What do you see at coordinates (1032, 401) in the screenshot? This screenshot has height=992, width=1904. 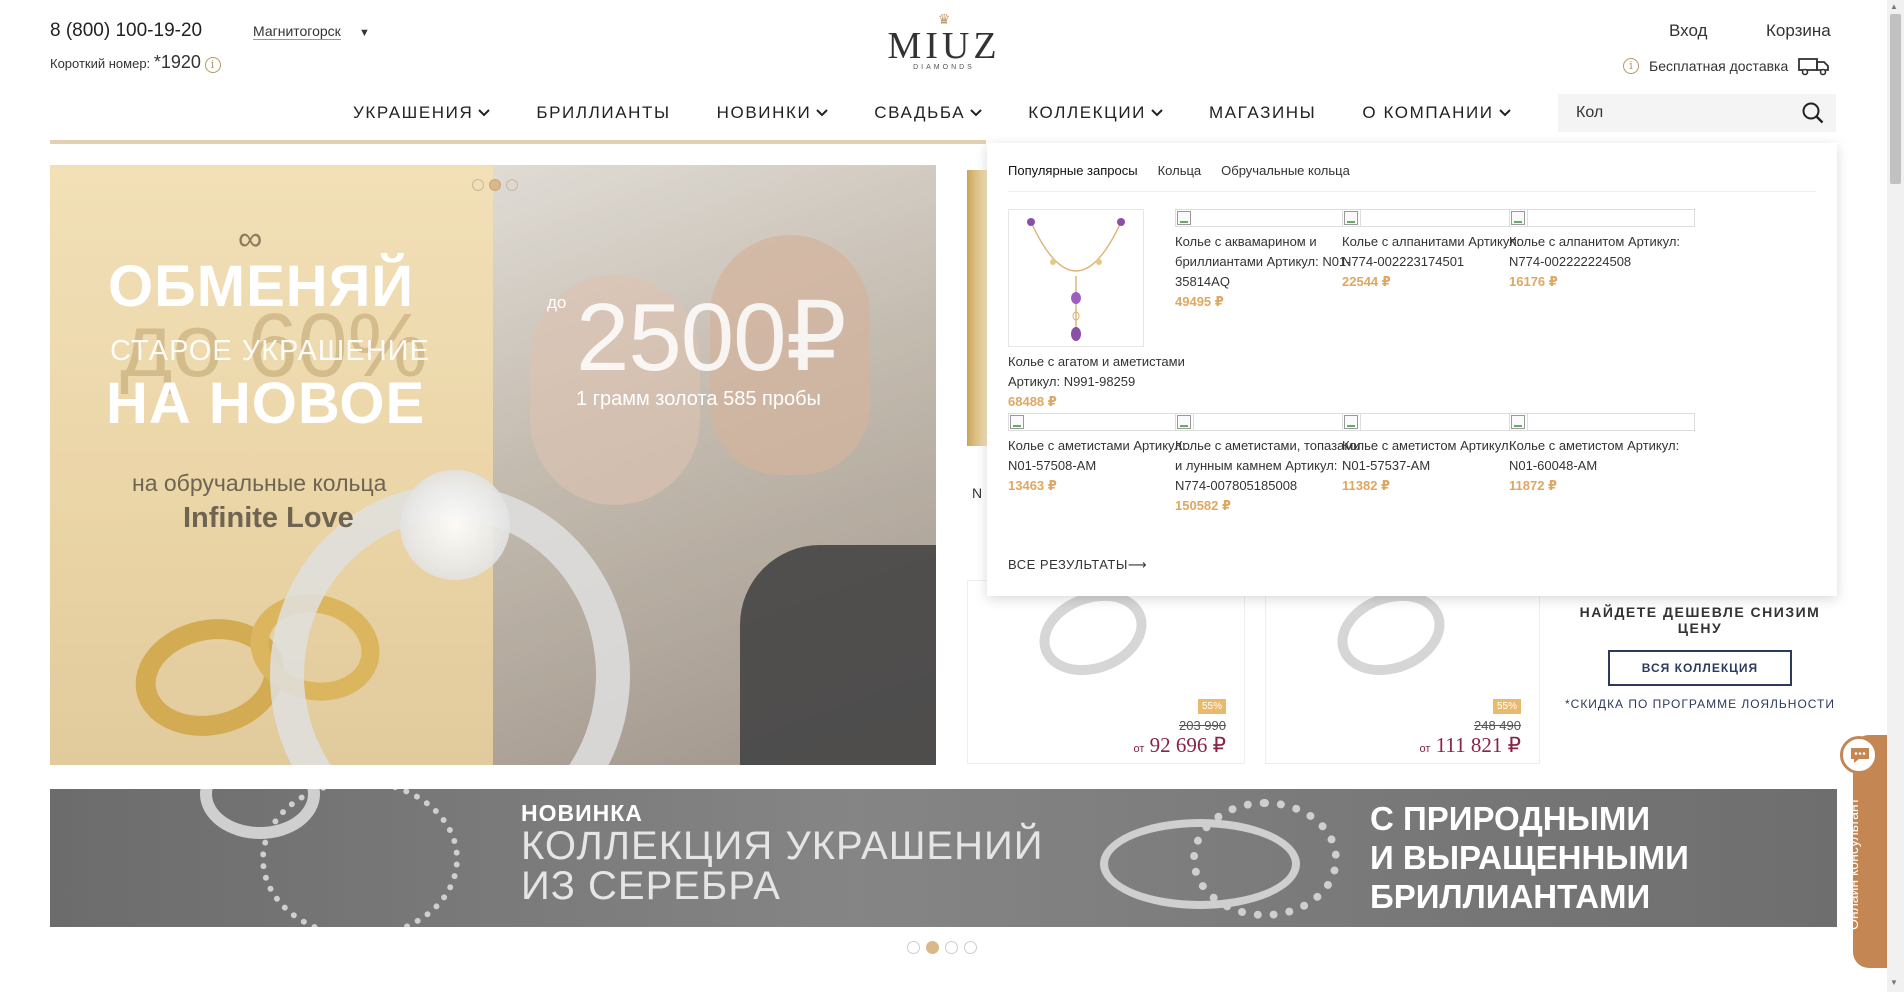 I see `suggestion-price: 68488 ₽` at bounding box center [1032, 401].